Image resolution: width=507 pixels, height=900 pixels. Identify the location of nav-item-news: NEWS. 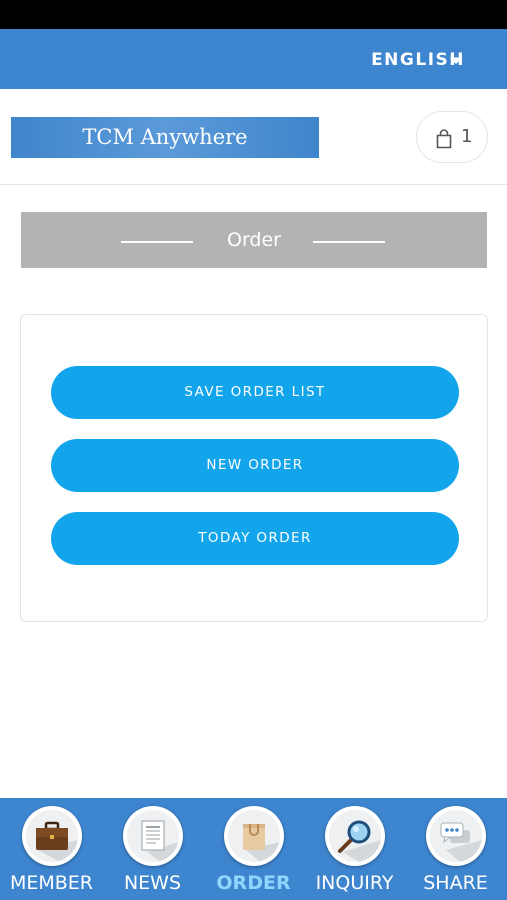
(152, 849).